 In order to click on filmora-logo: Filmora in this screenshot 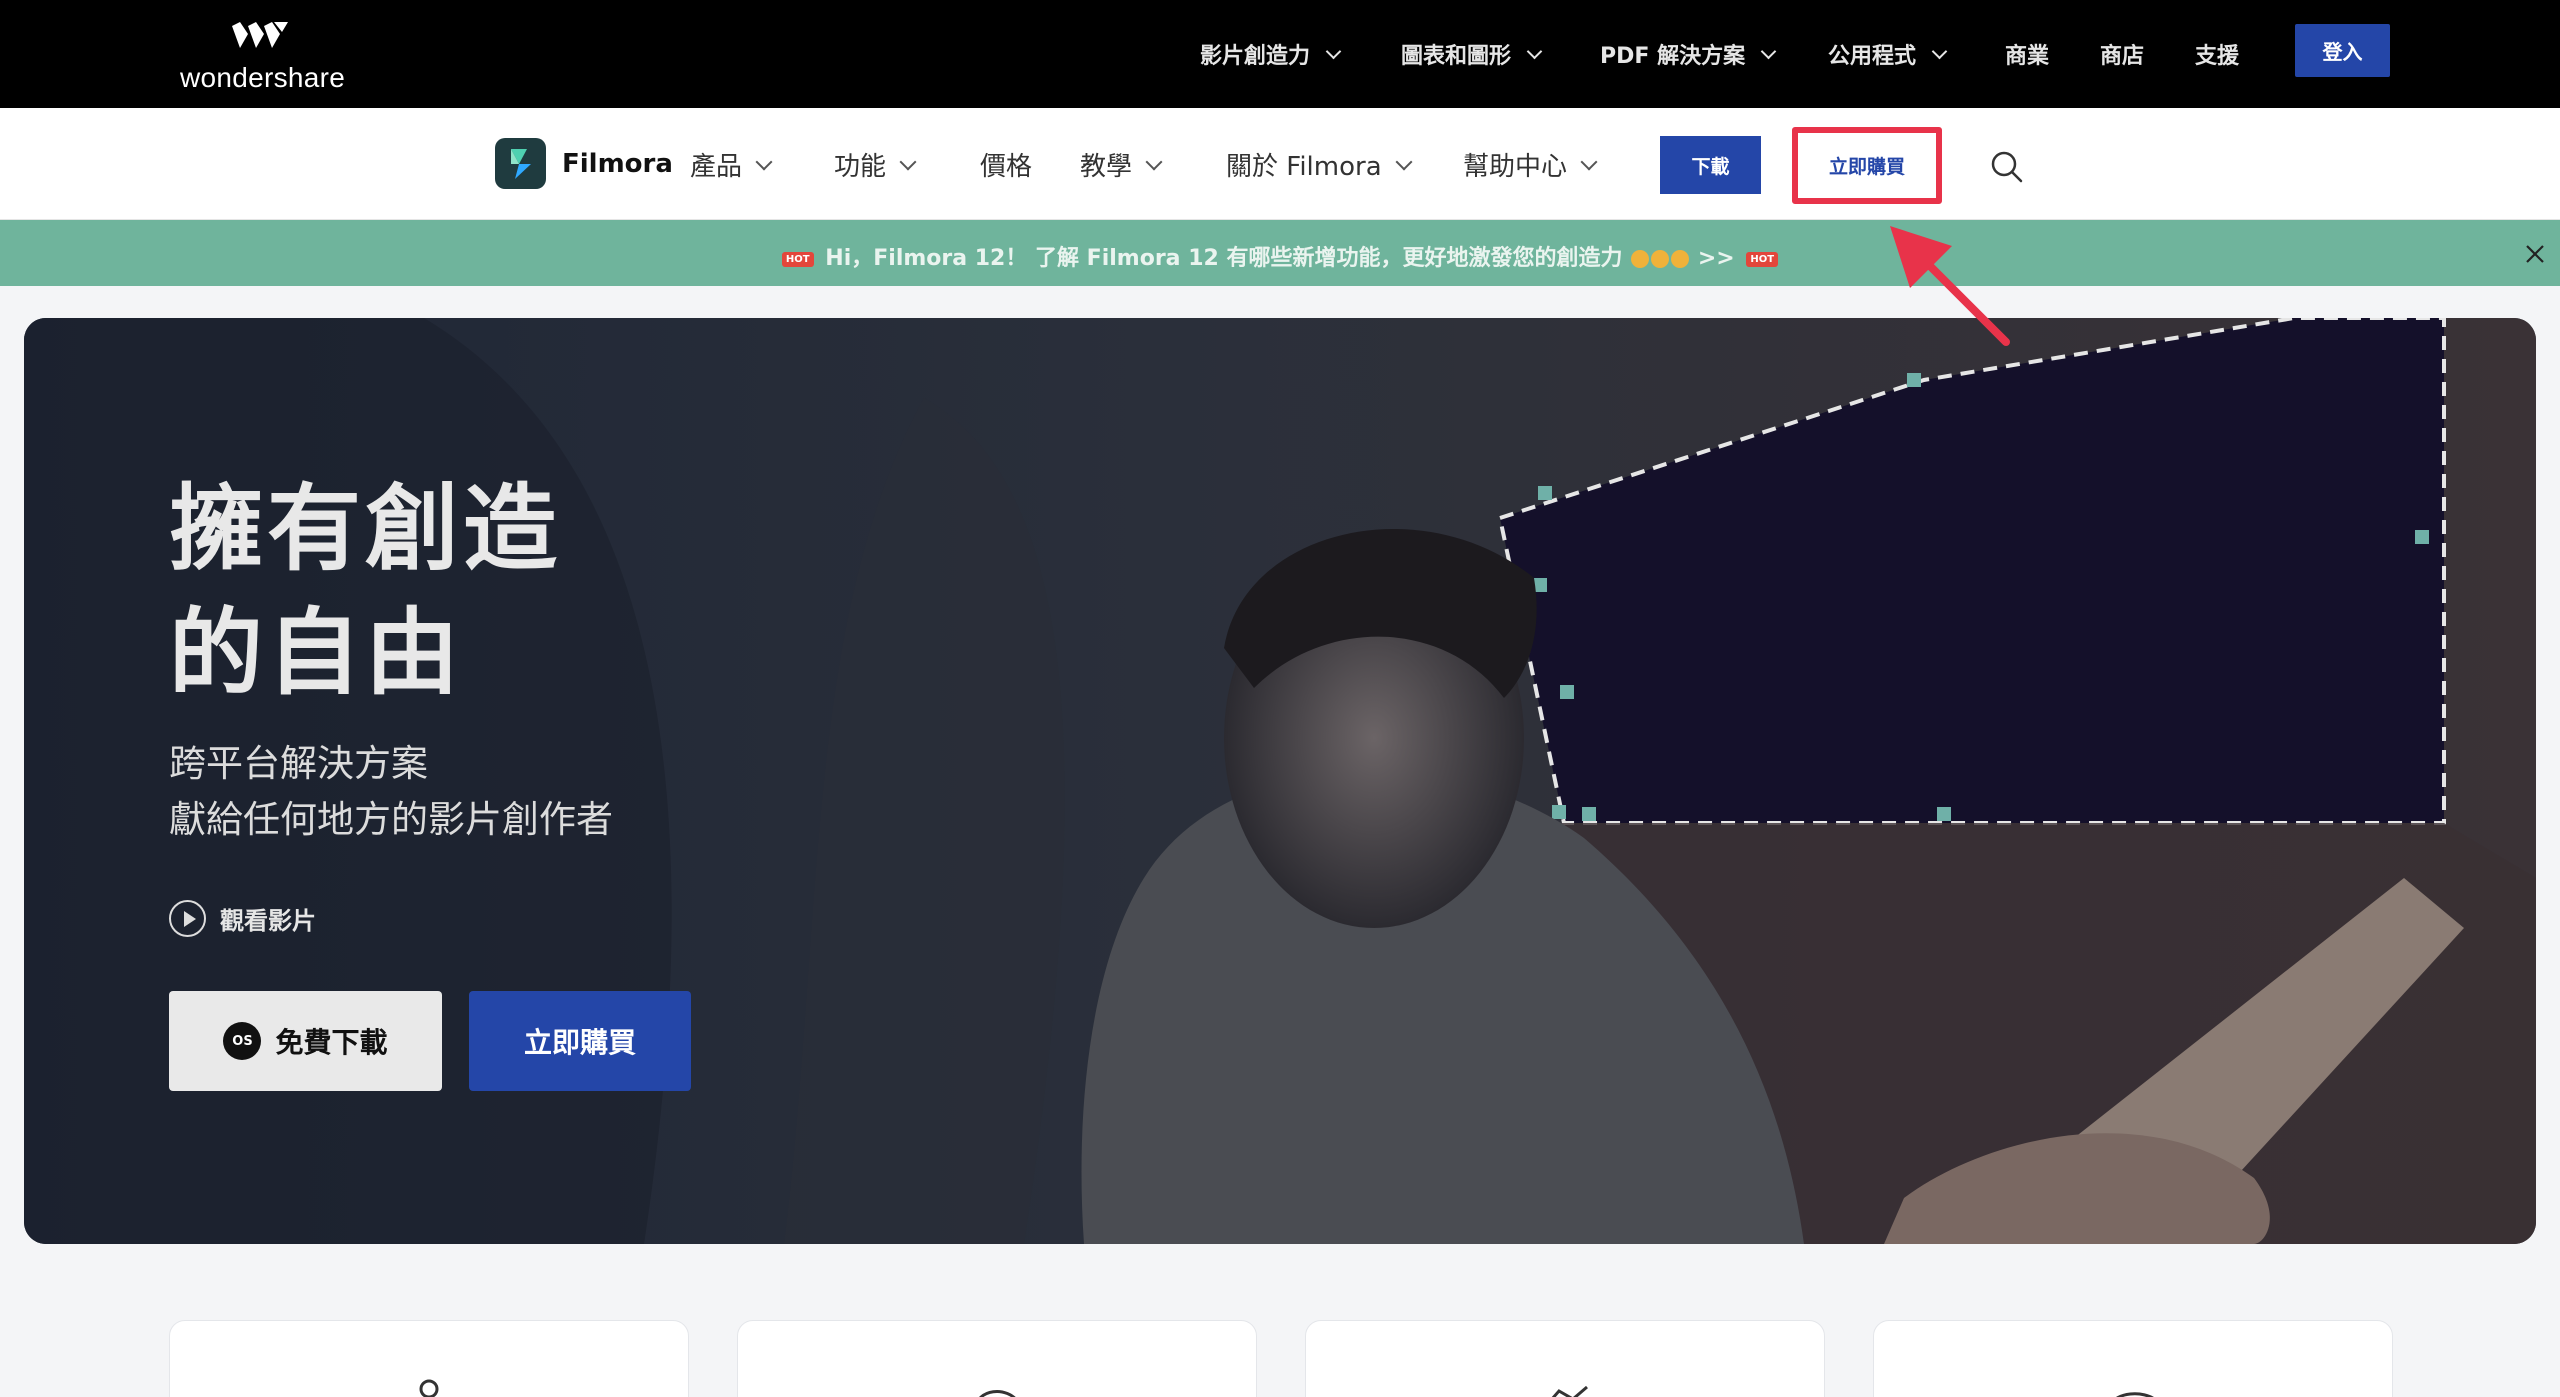, I will do `click(584, 163)`.